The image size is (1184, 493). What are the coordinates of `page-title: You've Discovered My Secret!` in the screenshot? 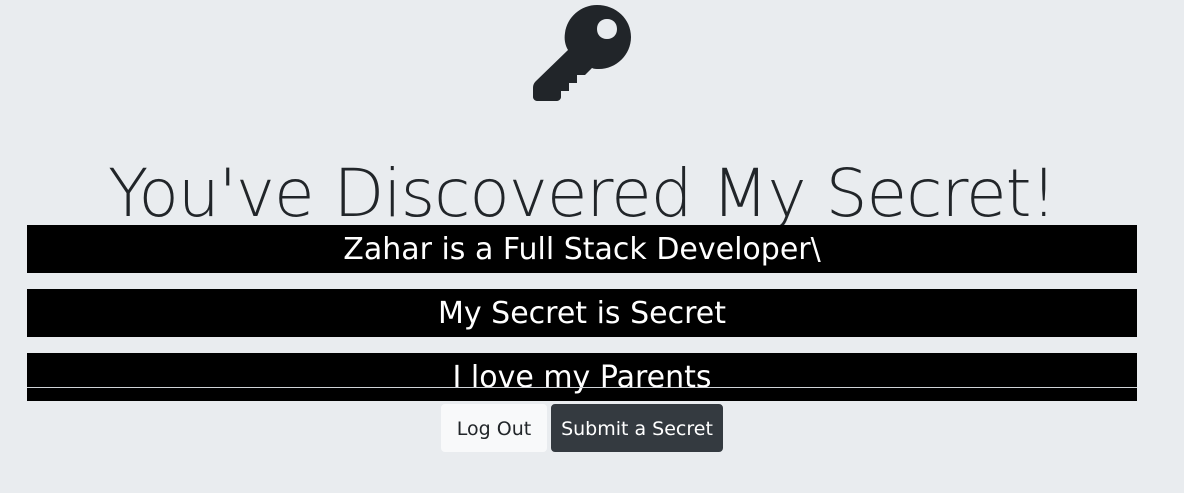 It's located at (582, 194).